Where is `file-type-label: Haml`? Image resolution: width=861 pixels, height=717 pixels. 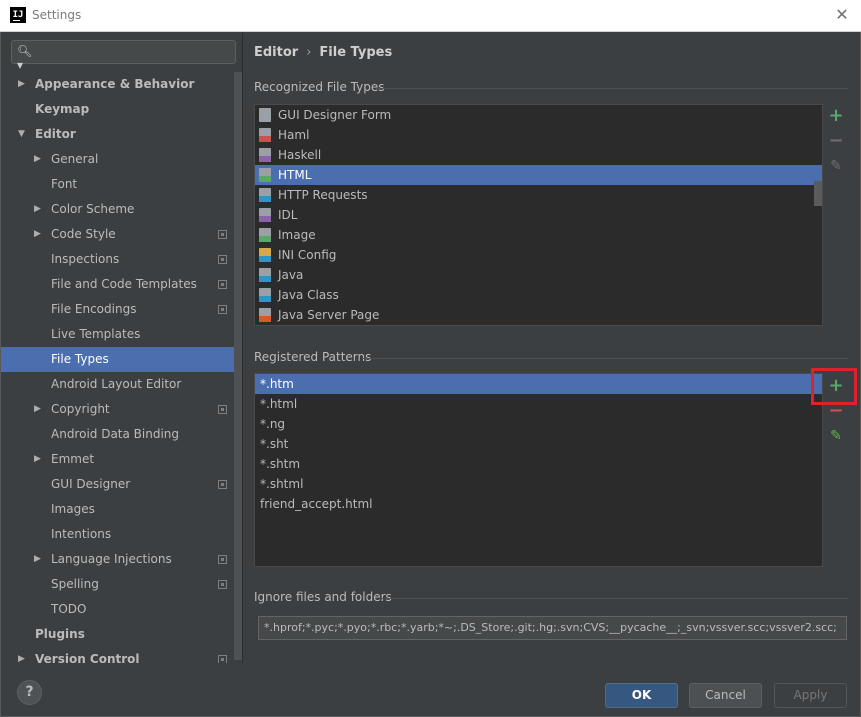 file-type-label: Haml is located at coordinates (294, 135).